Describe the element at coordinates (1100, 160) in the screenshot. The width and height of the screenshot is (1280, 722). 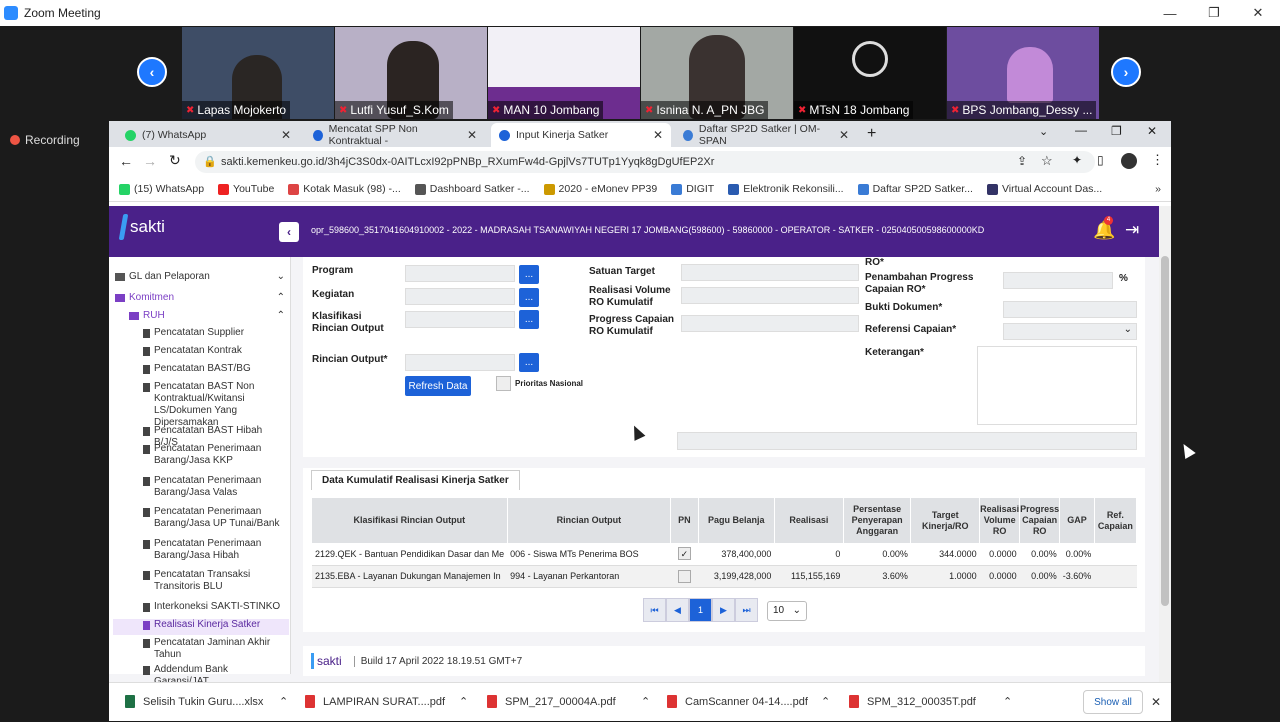
I see `sidepanel-icon: ▯` at that location.